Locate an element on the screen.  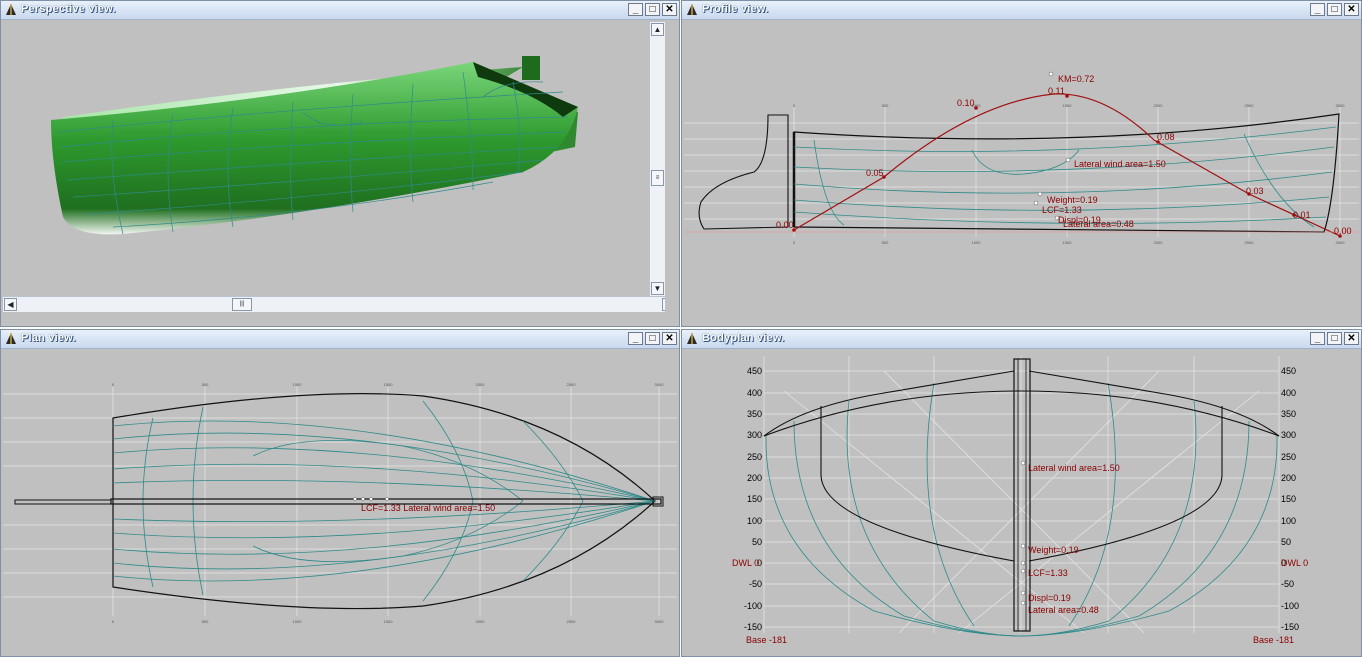
base-right-label: Base -181 is located at coordinates (1273, 640).